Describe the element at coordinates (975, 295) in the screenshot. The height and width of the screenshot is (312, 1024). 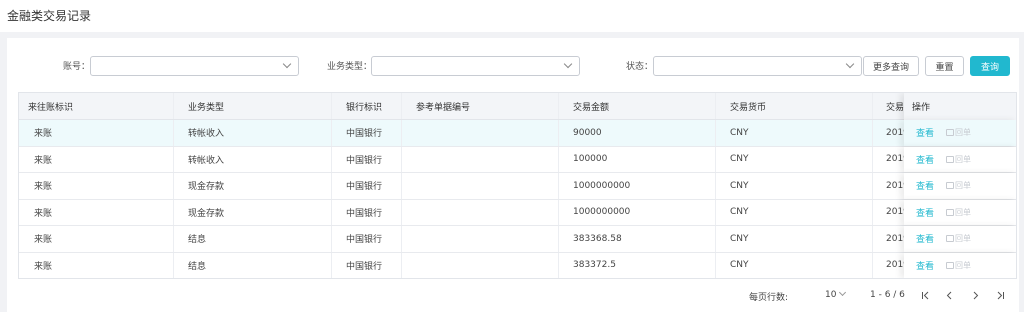
I see `next-page-icon` at that location.